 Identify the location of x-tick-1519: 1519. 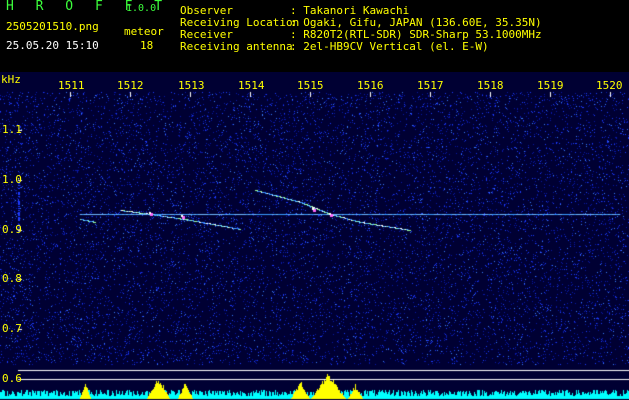
(550, 85).